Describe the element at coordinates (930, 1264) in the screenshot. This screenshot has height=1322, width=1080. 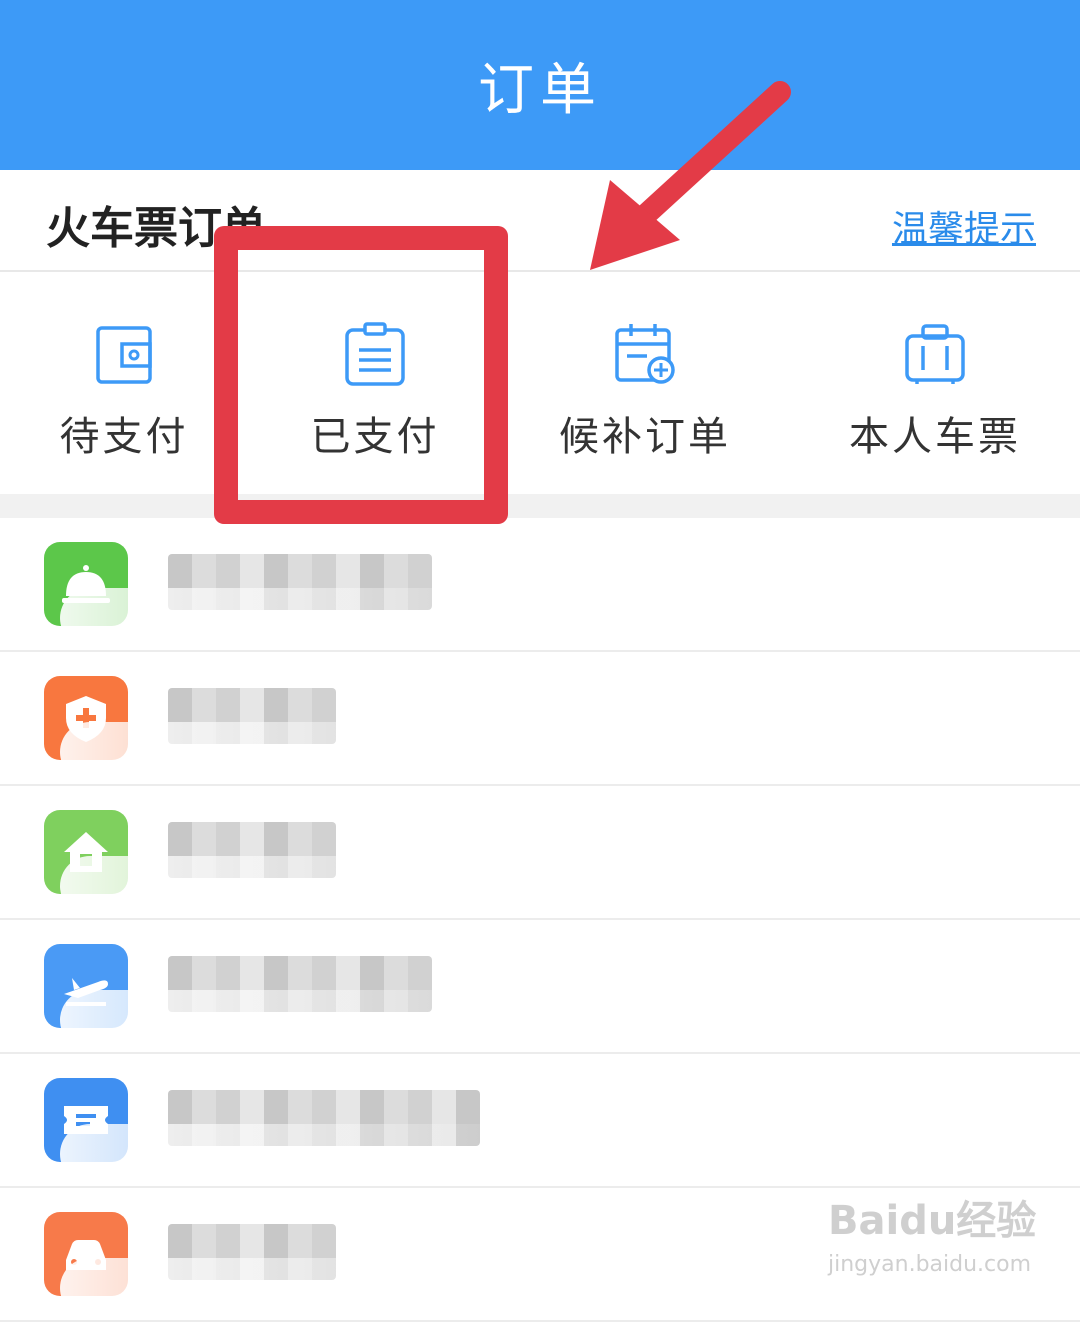
I see `watermark-domain: jingyan.baidu.com` at that location.